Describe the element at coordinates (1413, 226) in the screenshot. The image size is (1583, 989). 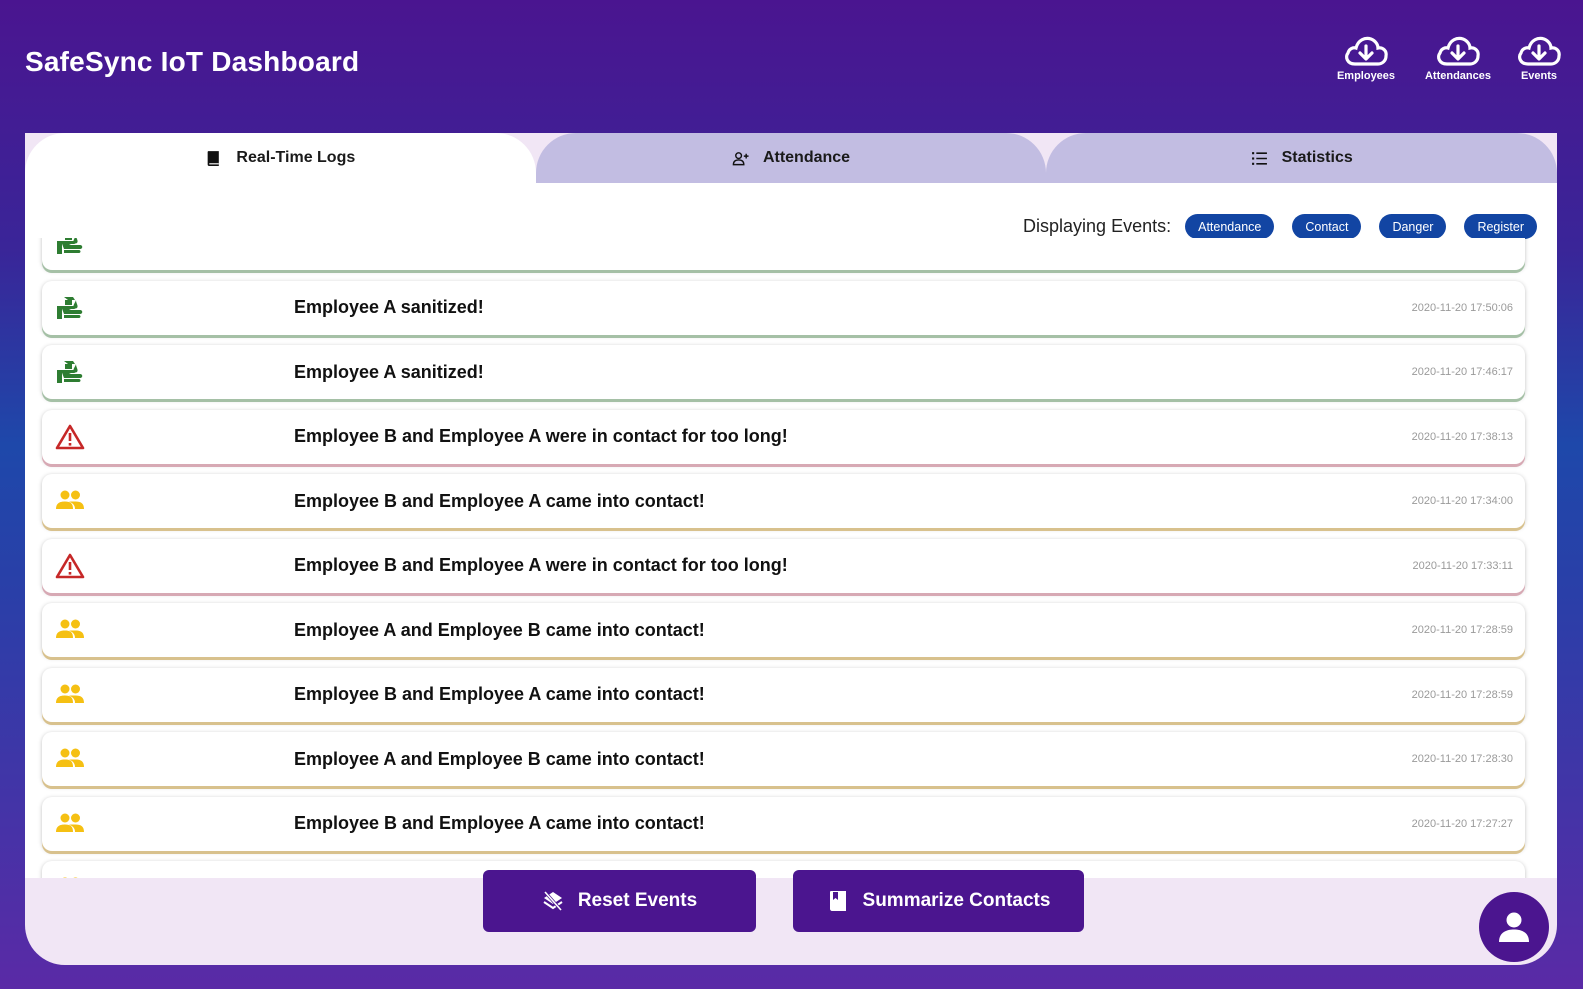
I see `filter-chip-danger: Danger` at that location.